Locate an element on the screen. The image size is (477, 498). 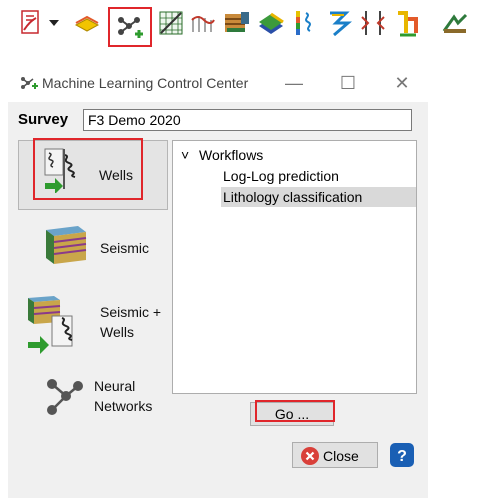
well-correlation-icon is located at coordinates (373, 23).